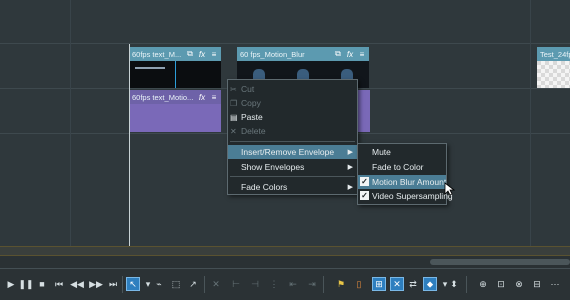 This screenshot has width=570, height=300. I want to click on trim-start-icon: ⊢, so click(236, 284).